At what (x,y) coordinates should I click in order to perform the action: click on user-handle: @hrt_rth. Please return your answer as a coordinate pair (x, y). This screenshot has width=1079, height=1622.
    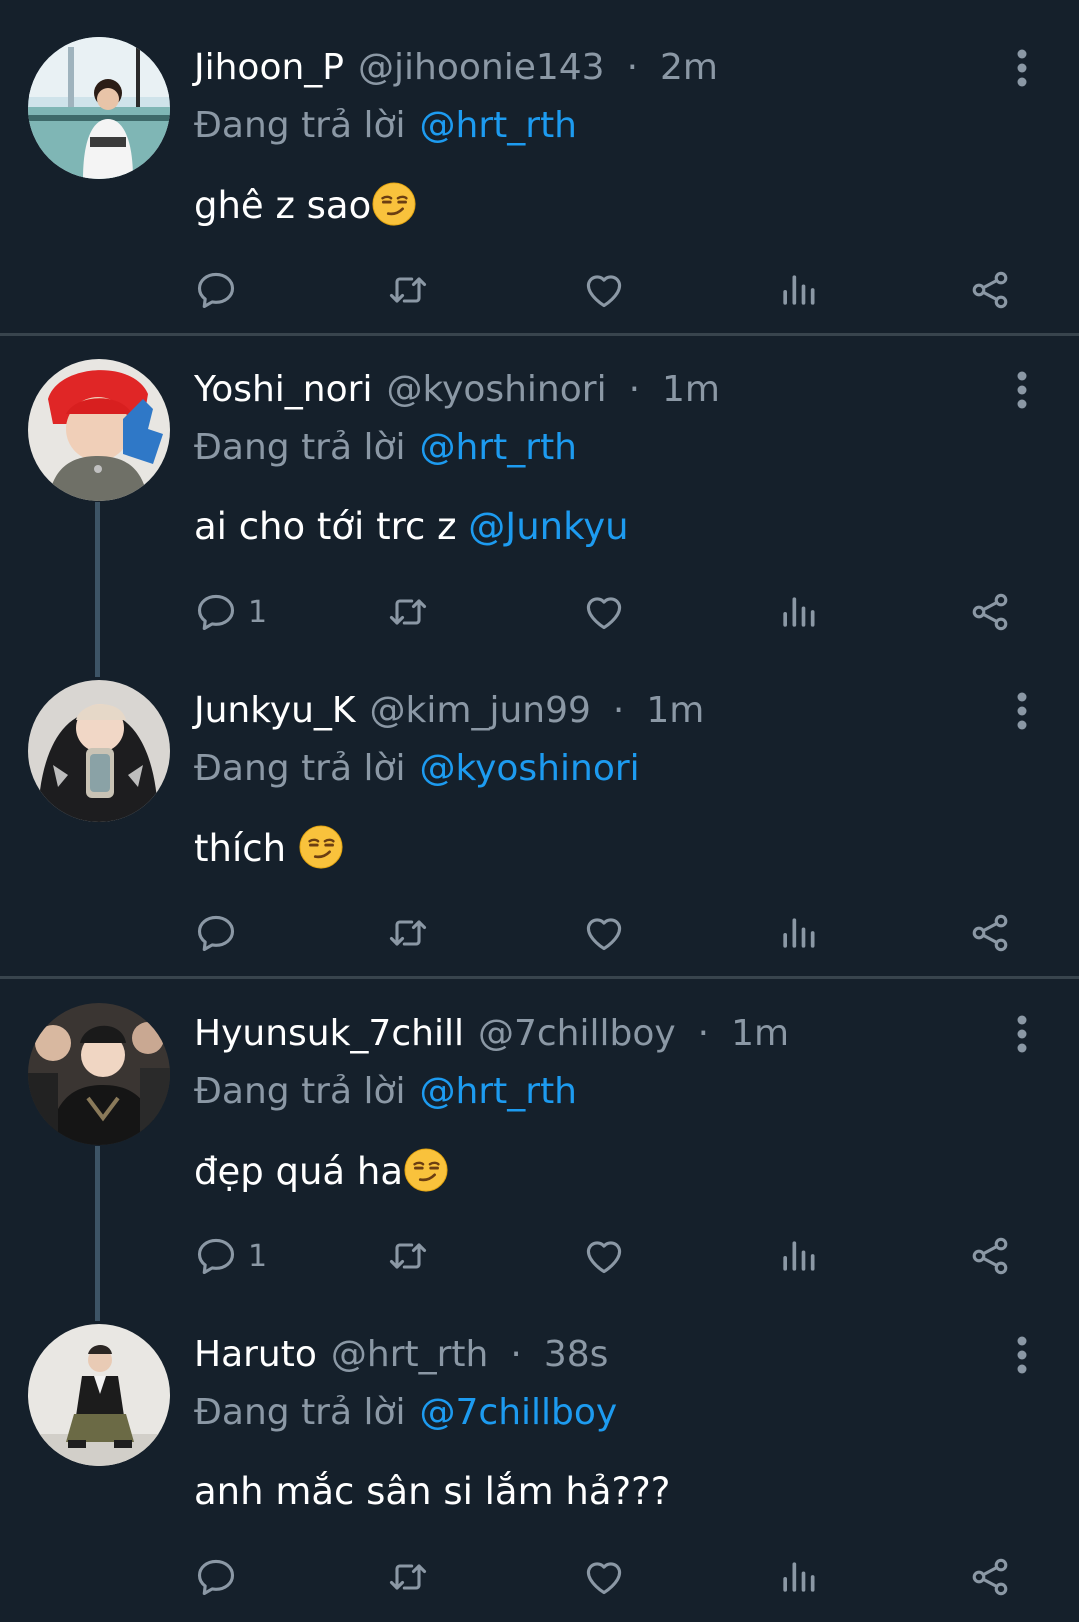
    Looking at the image, I should click on (409, 1354).